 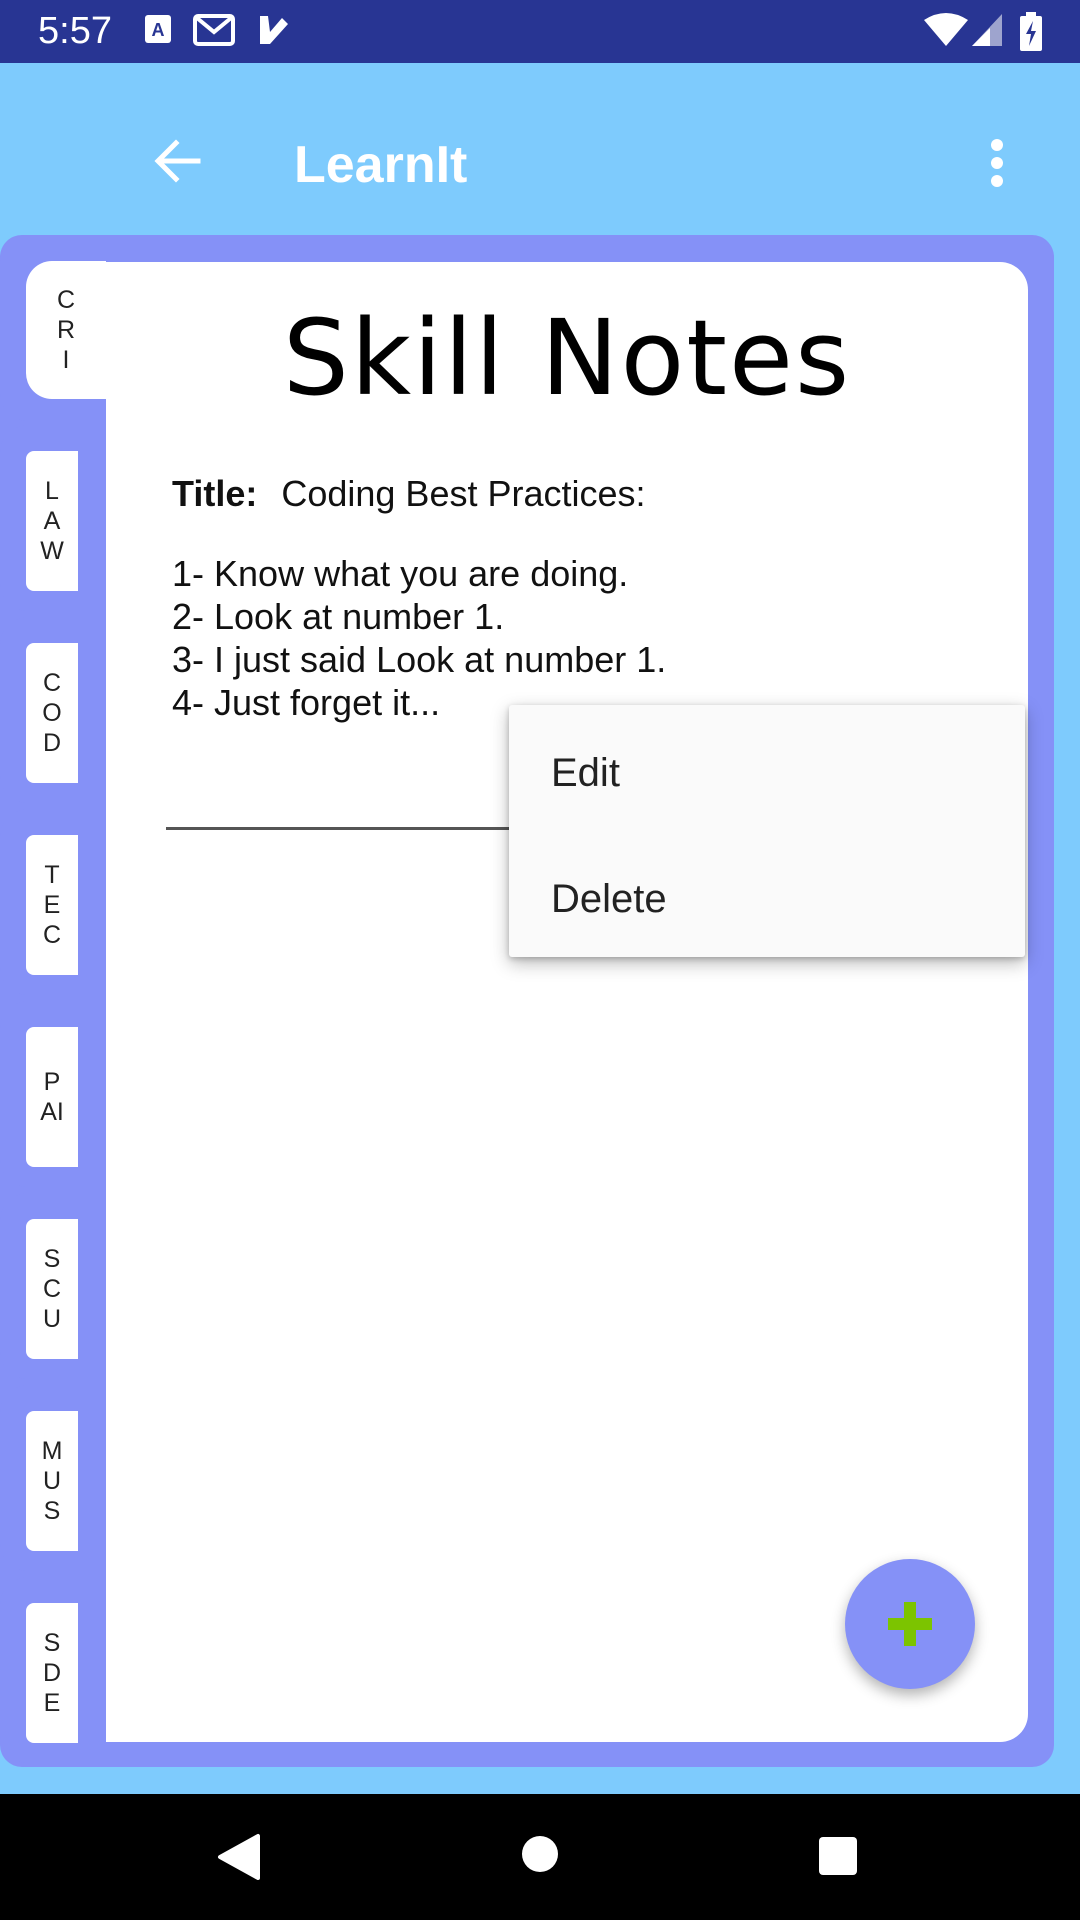 I want to click on back-arrow-icon, so click(x=178, y=161).